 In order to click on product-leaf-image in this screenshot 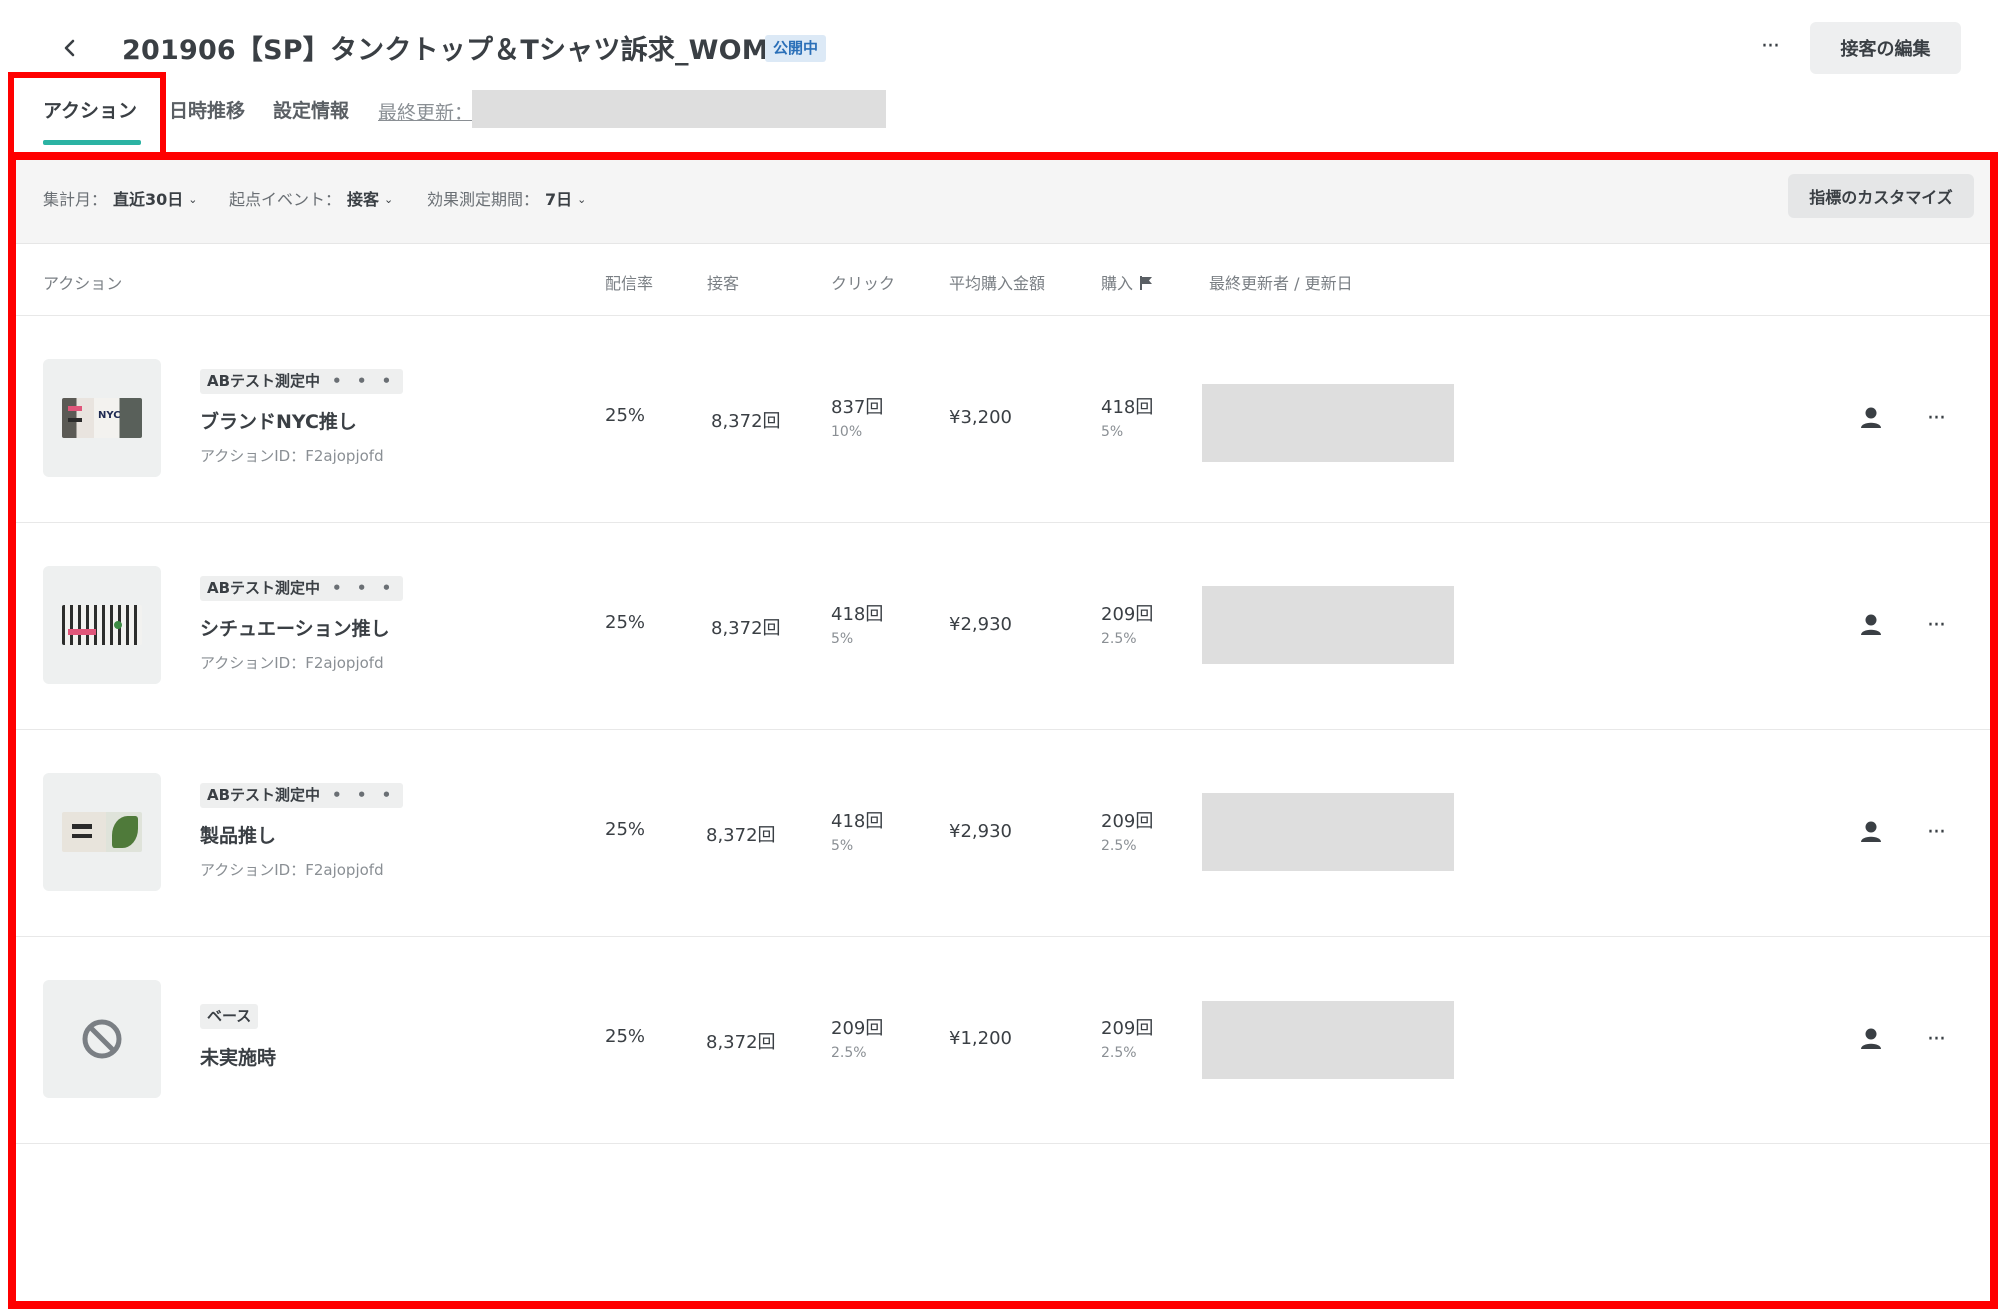, I will do `click(102, 832)`.